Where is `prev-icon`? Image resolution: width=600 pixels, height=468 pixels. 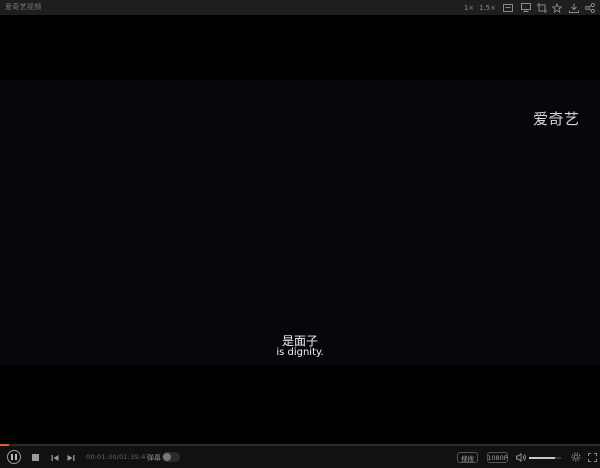
prev-icon is located at coordinates (54, 457).